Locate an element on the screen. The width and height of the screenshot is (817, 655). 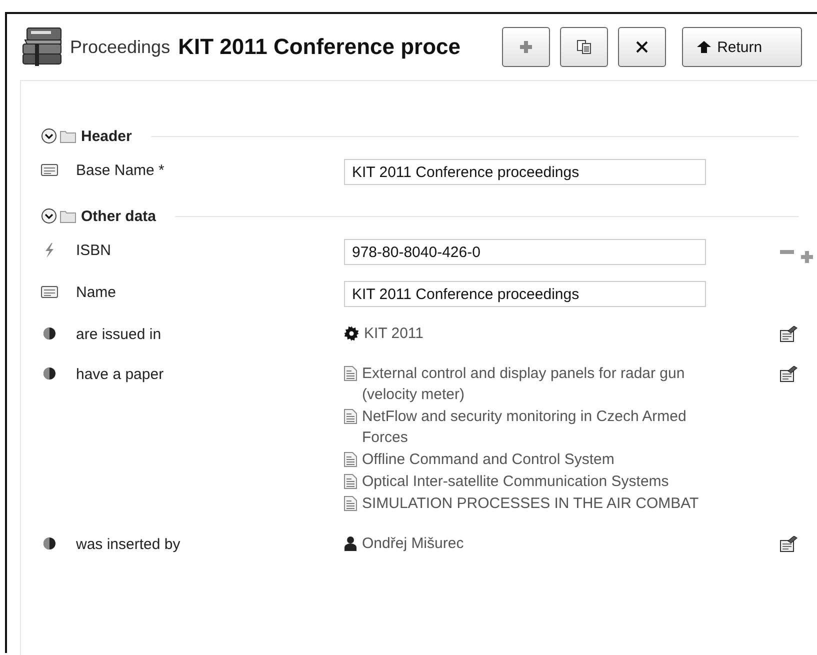
copy-button is located at coordinates (584, 47).